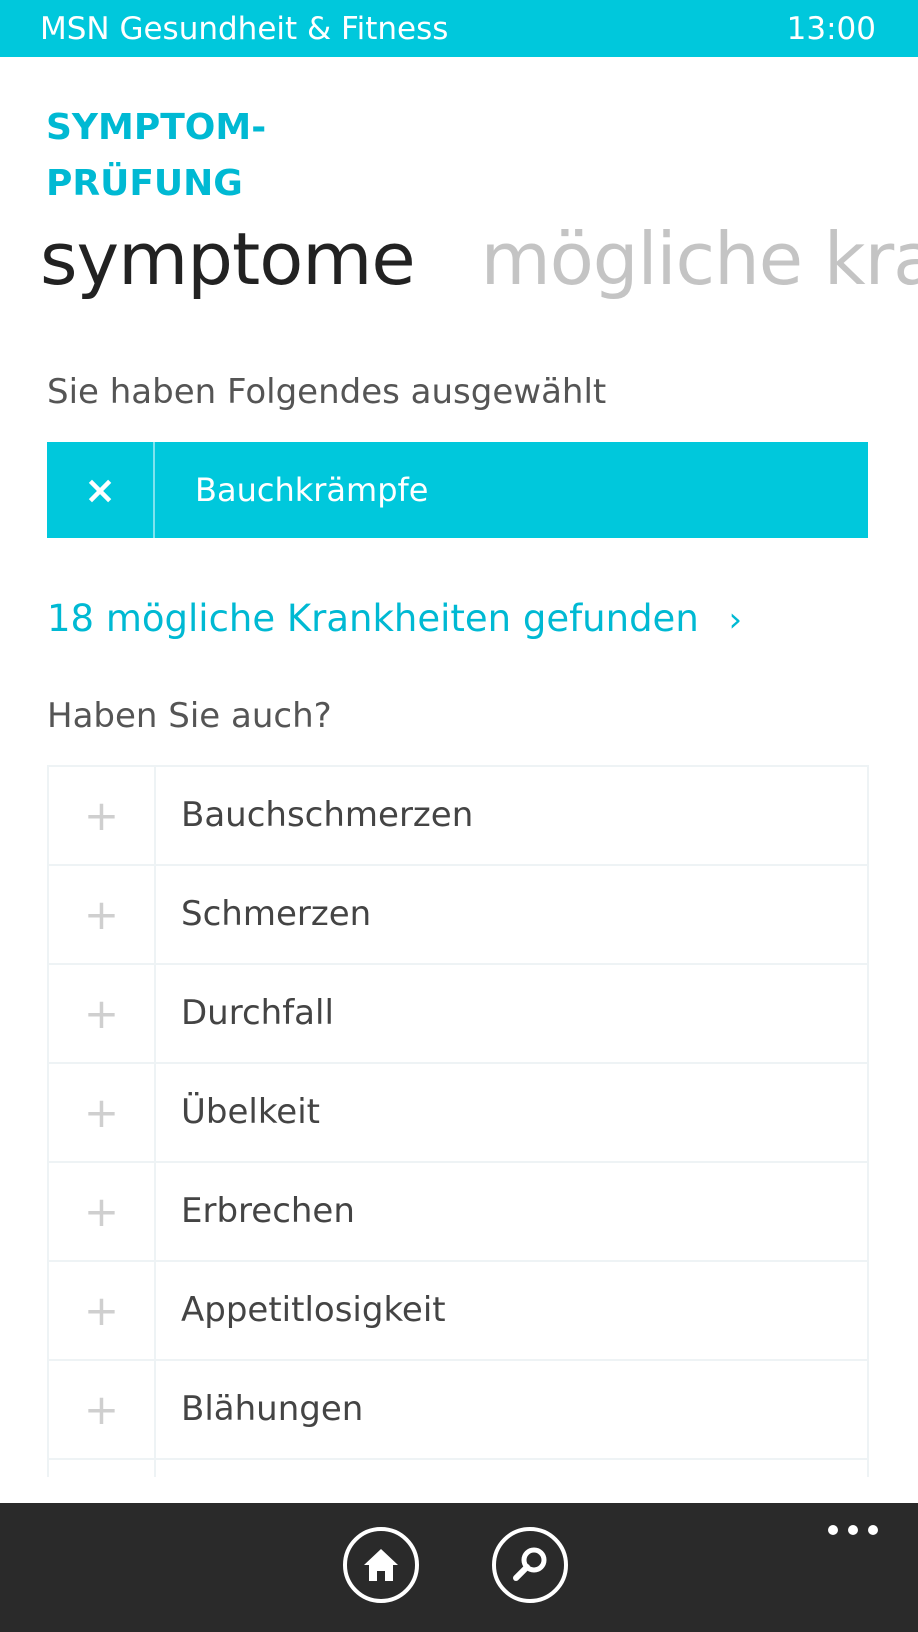 This screenshot has height=1632, width=918. I want to click on list-item-label: Schmerzen, so click(276, 914).